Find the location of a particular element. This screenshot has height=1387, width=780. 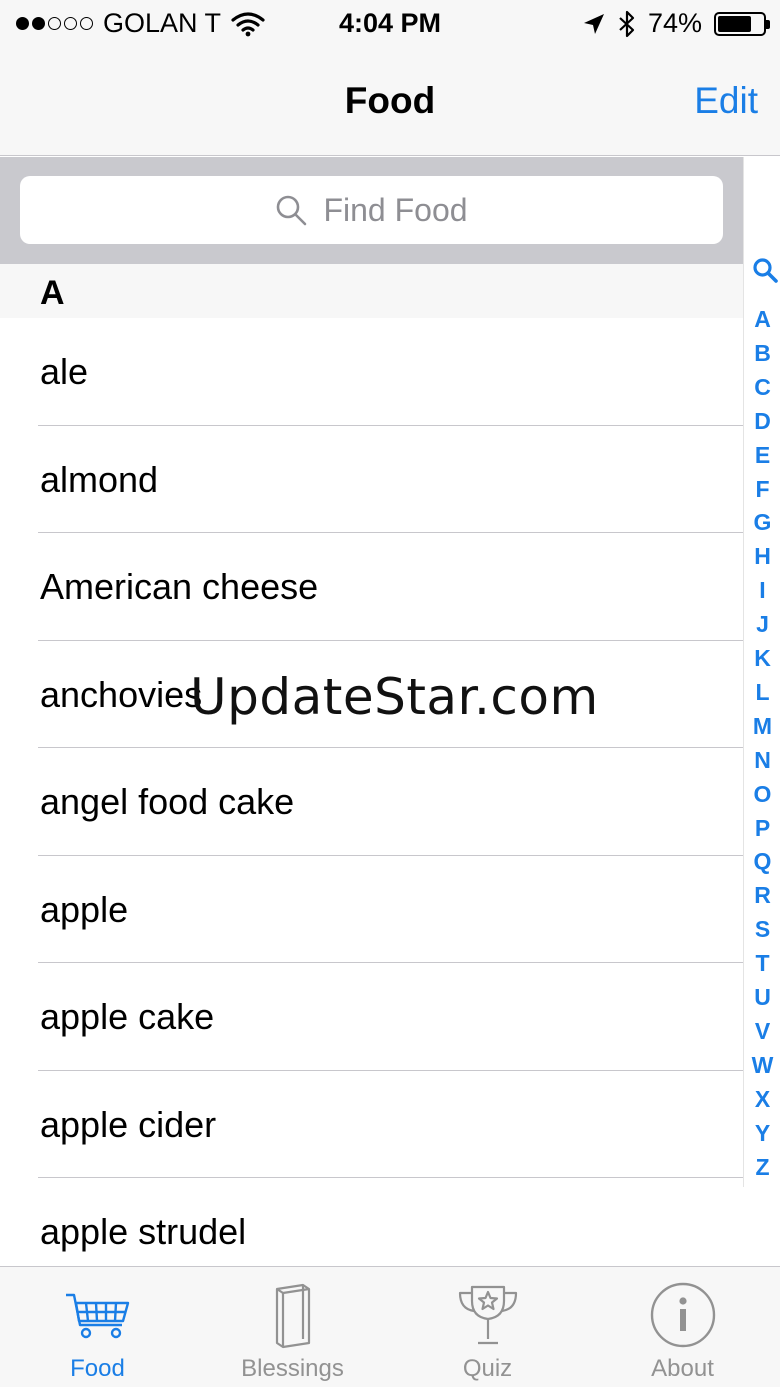

index-letter-g: G is located at coordinates (762, 522).